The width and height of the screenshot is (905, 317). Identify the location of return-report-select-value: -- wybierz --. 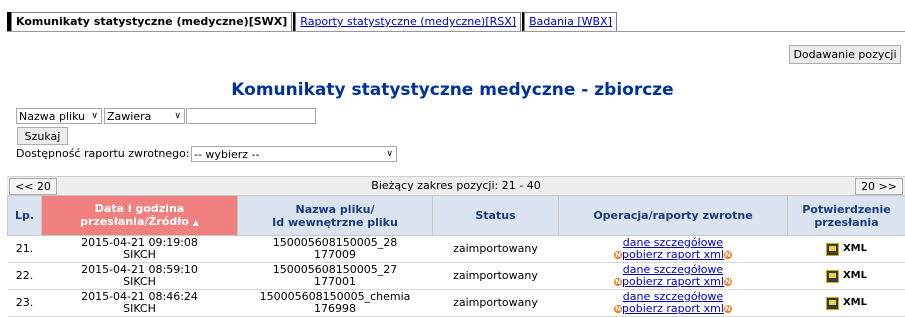
(227, 154).